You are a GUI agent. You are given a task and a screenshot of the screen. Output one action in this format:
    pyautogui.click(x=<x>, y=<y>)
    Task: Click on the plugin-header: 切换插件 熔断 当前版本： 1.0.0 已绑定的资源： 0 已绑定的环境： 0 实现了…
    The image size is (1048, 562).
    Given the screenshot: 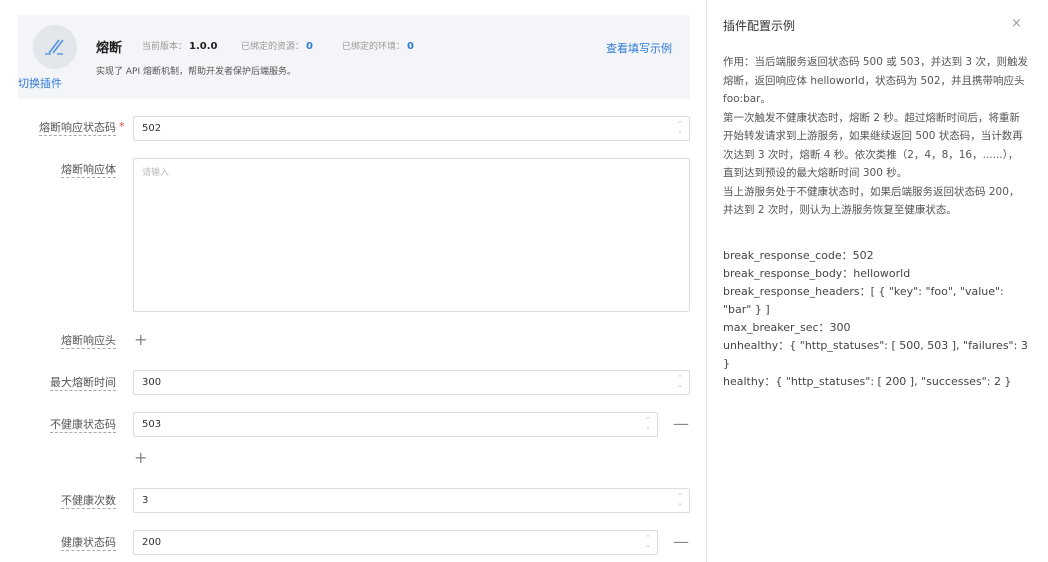 What is the action you would take?
    pyautogui.click(x=354, y=57)
    